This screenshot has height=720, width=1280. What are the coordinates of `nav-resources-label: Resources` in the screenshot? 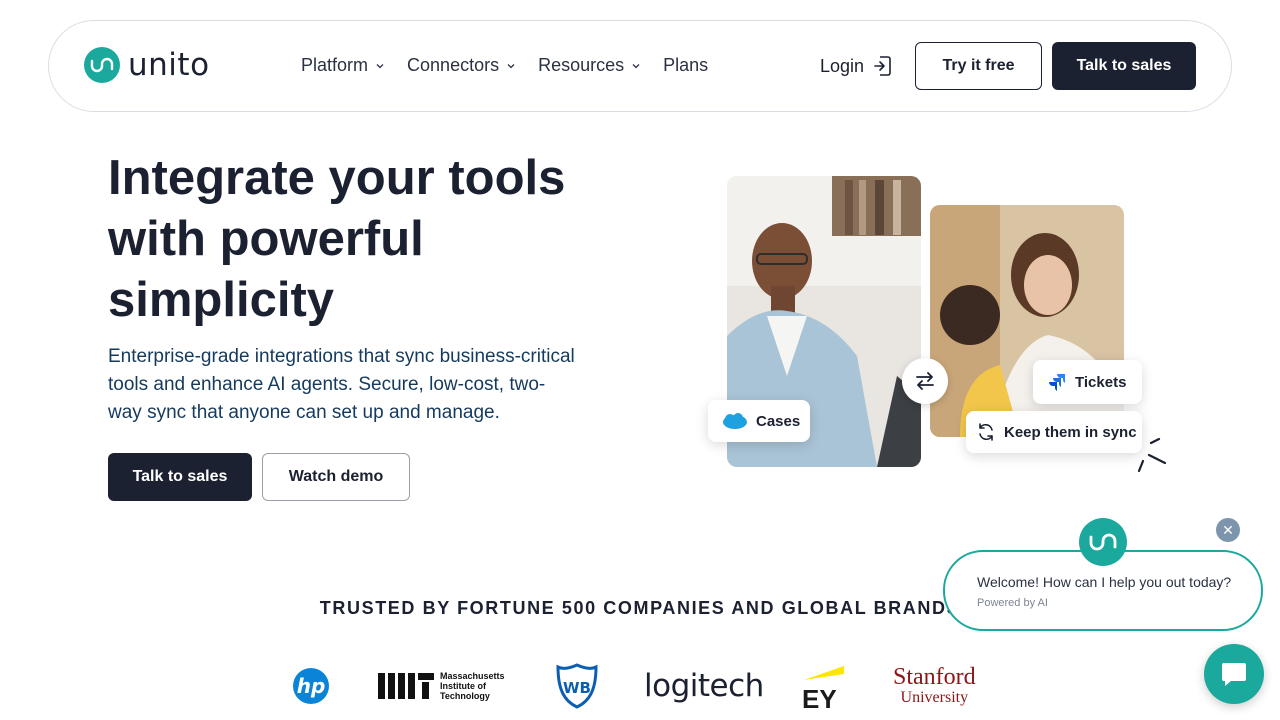 It's located at (581, 65).